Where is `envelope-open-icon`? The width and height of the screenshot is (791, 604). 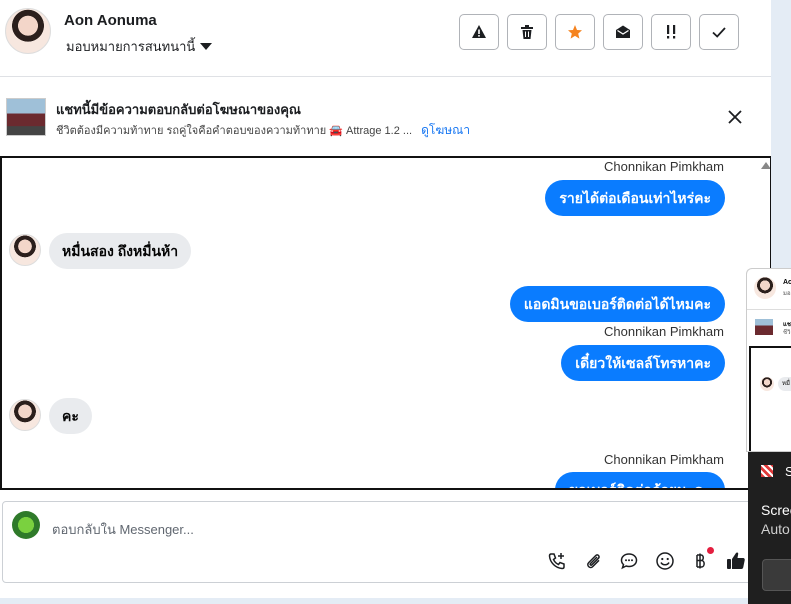
envelope-open-icon is located at coordinates (623, 31).